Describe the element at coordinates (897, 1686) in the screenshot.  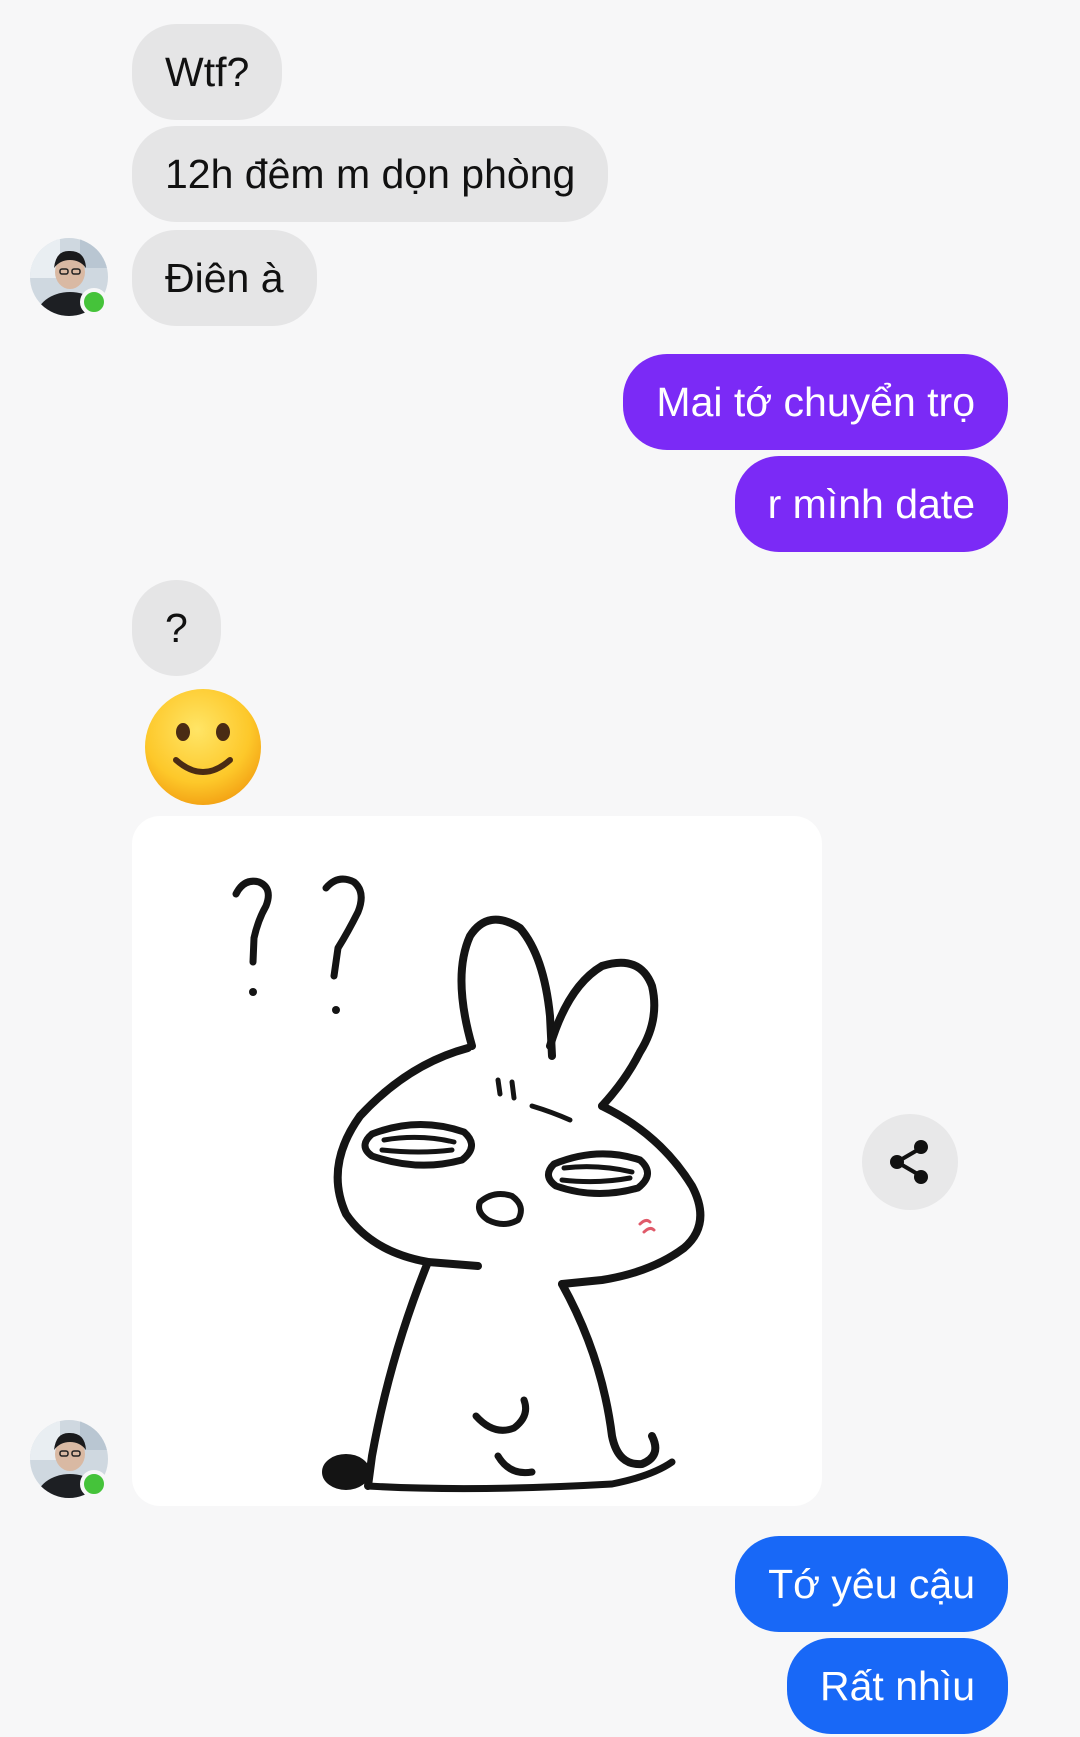
I see `outgoing-message: Rất nhìu` at that location.